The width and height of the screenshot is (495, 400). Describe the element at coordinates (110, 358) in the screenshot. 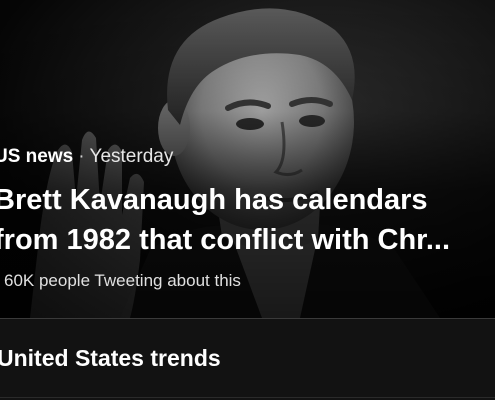

I see `trends-heading: United States trends` at that location.